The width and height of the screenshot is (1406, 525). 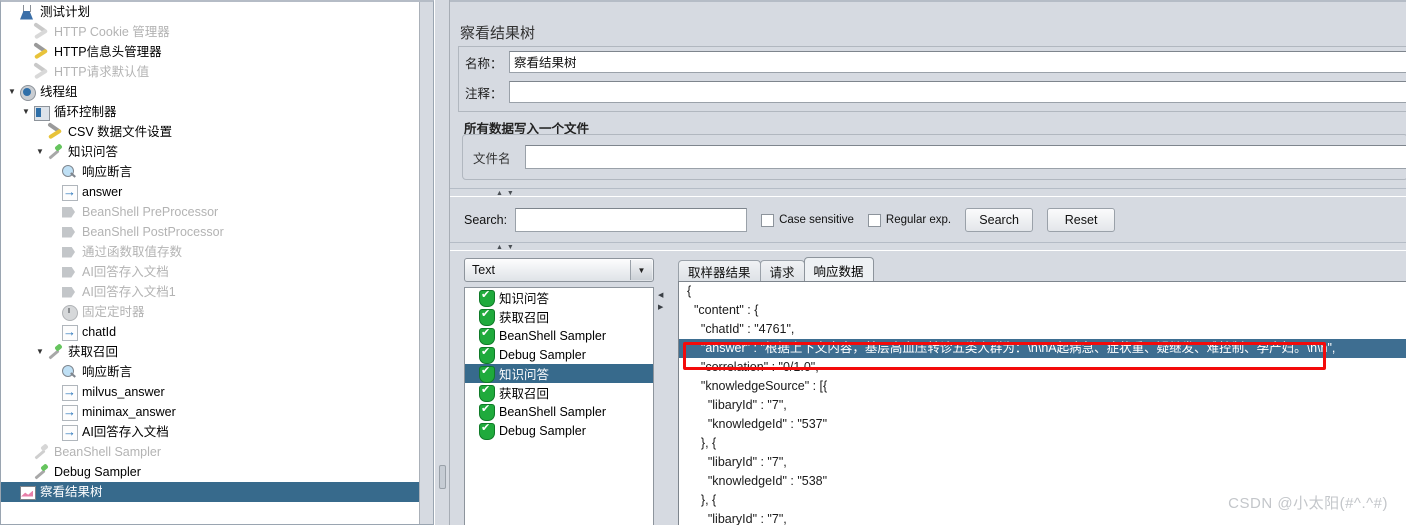 I want to click on tree-item-10: BeanShell PreProcessor, so click(x=217, y=212).